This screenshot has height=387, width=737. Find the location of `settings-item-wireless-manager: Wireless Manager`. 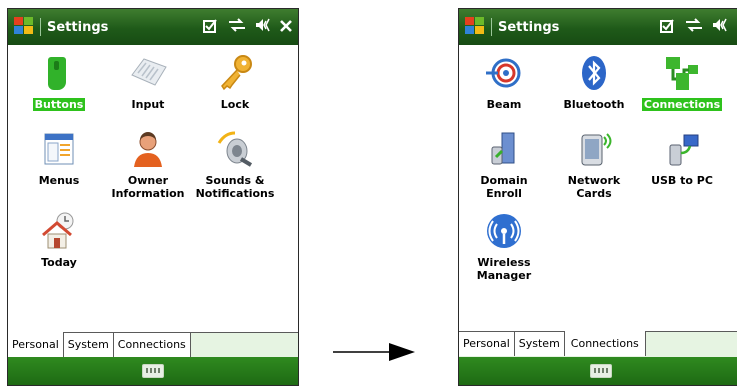

settings-item-wireless-manager: Wireless Manager is located at coordinates (504, 247).